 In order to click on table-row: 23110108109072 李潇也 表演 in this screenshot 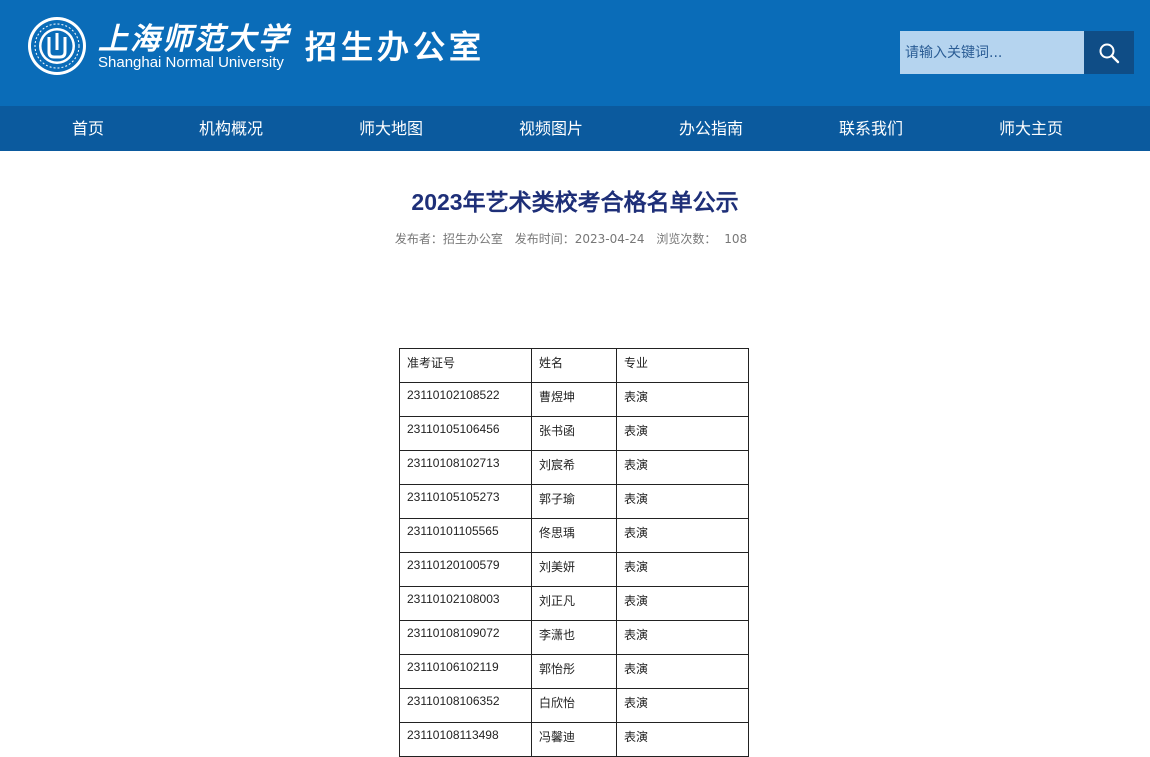, I will do `click(574, 637)`.